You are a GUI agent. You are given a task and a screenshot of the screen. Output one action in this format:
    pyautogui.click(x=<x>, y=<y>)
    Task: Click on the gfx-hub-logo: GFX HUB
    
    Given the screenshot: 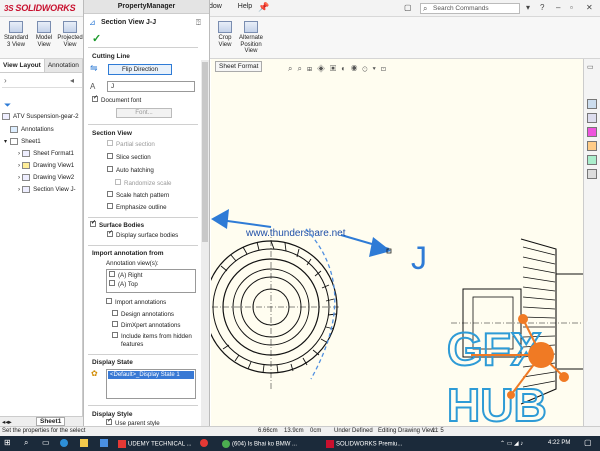 What is the action you would take?
    pyautogui.click(x=507, y=370)
    